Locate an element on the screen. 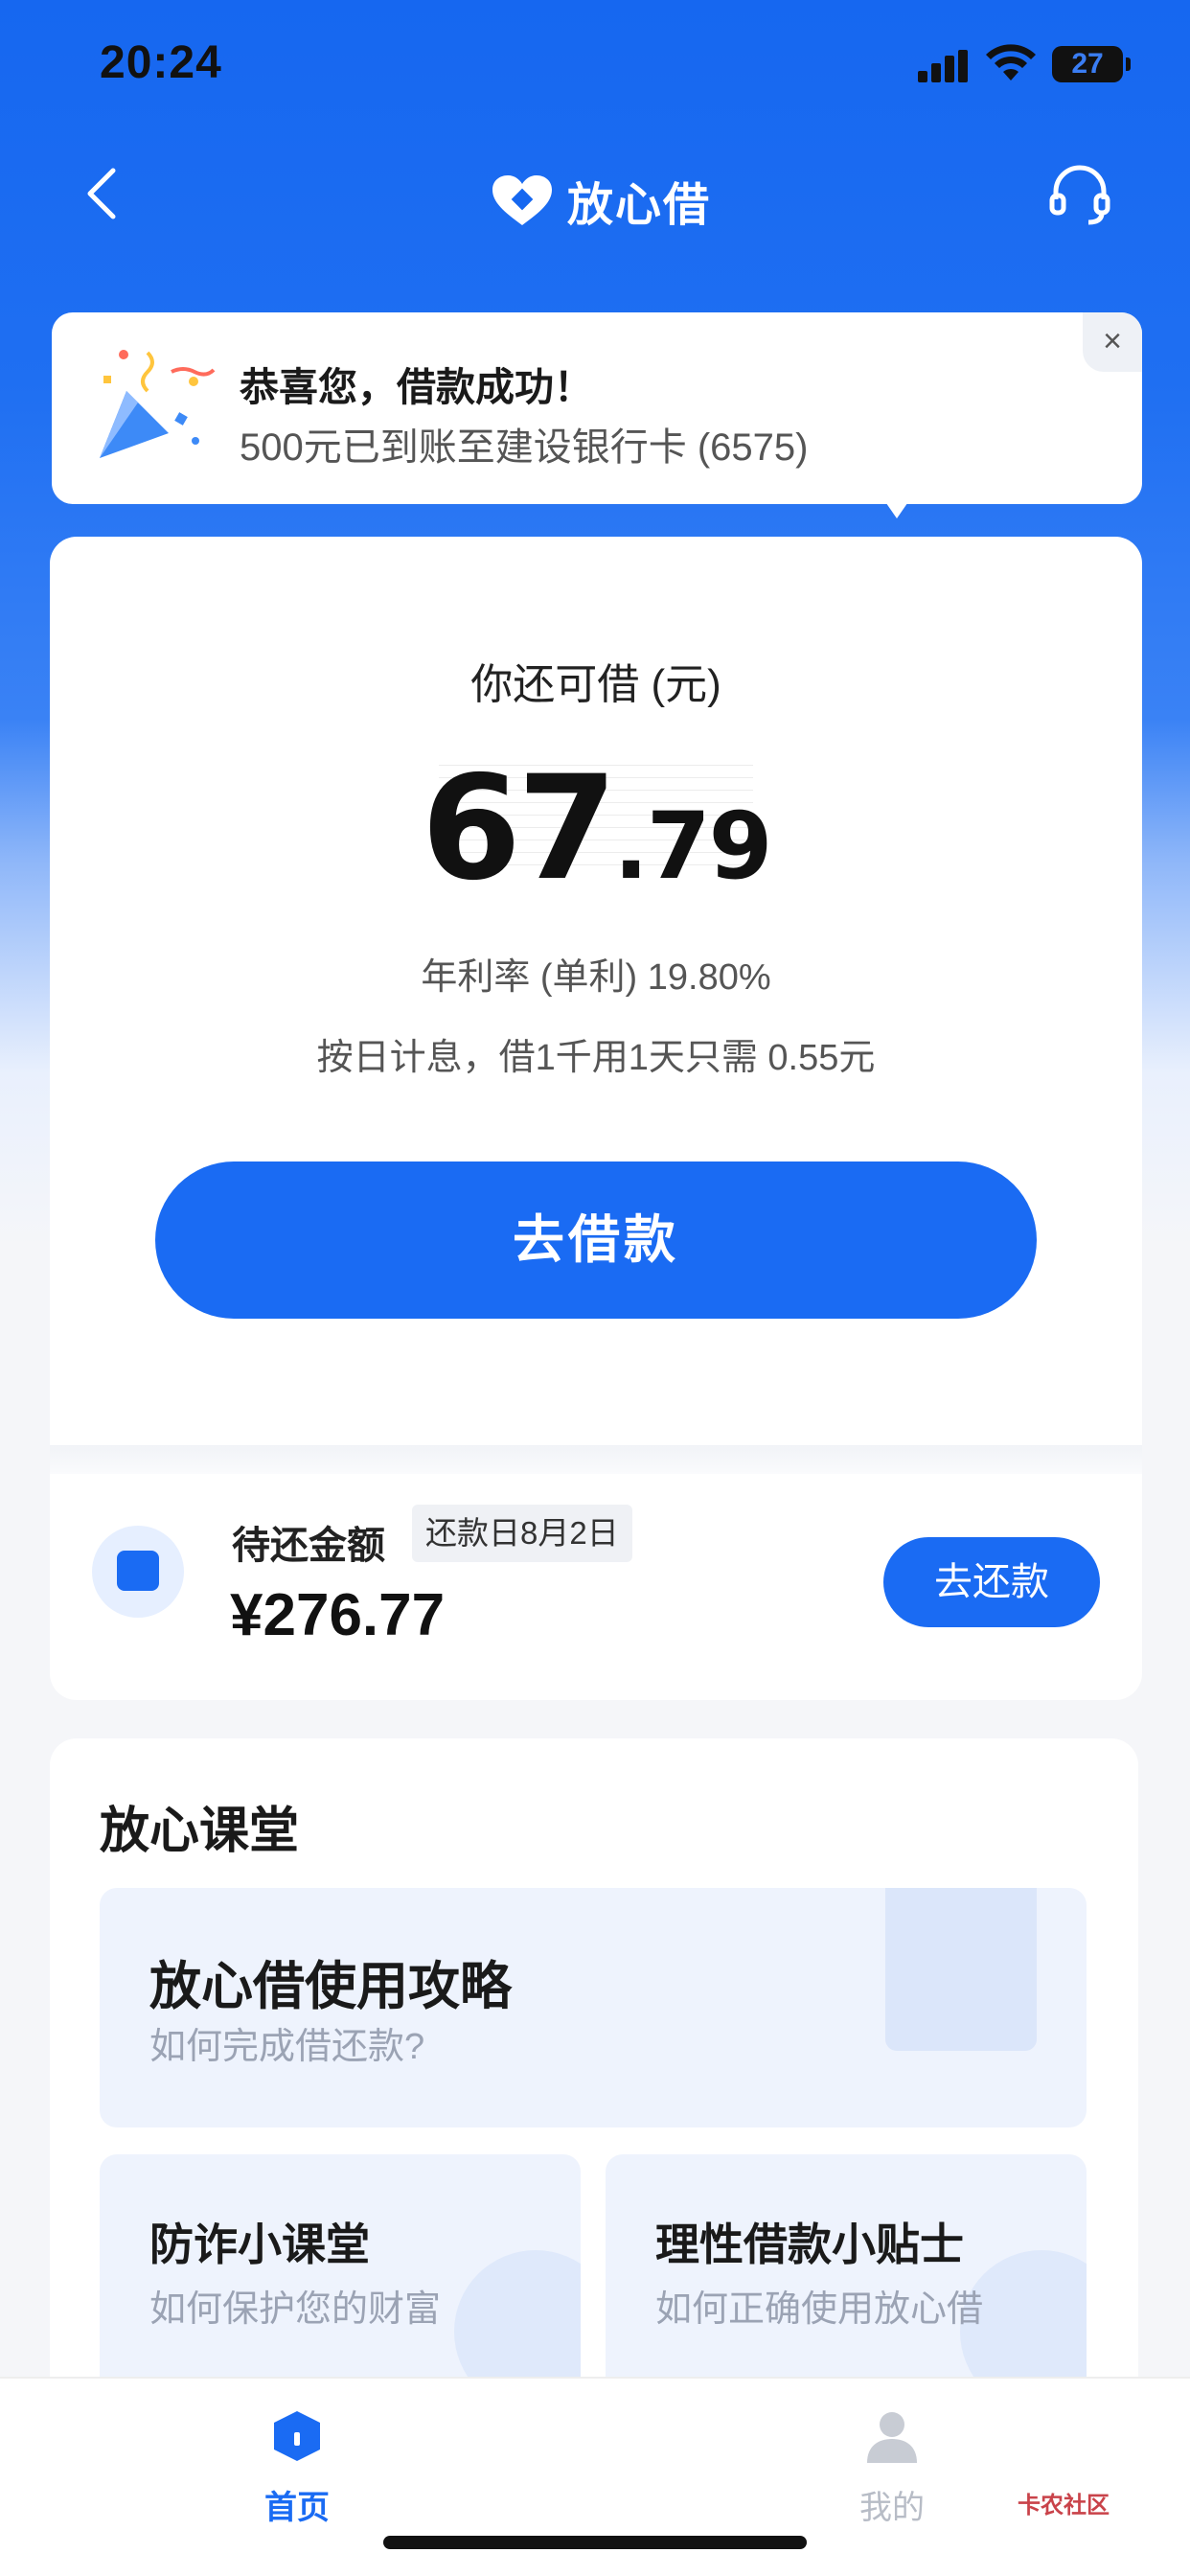 Image resolution: width=1190 pixels, height=2576 pixels. toast-title: 恭喜您，借款成功！ is located at coordinates (417, 387).